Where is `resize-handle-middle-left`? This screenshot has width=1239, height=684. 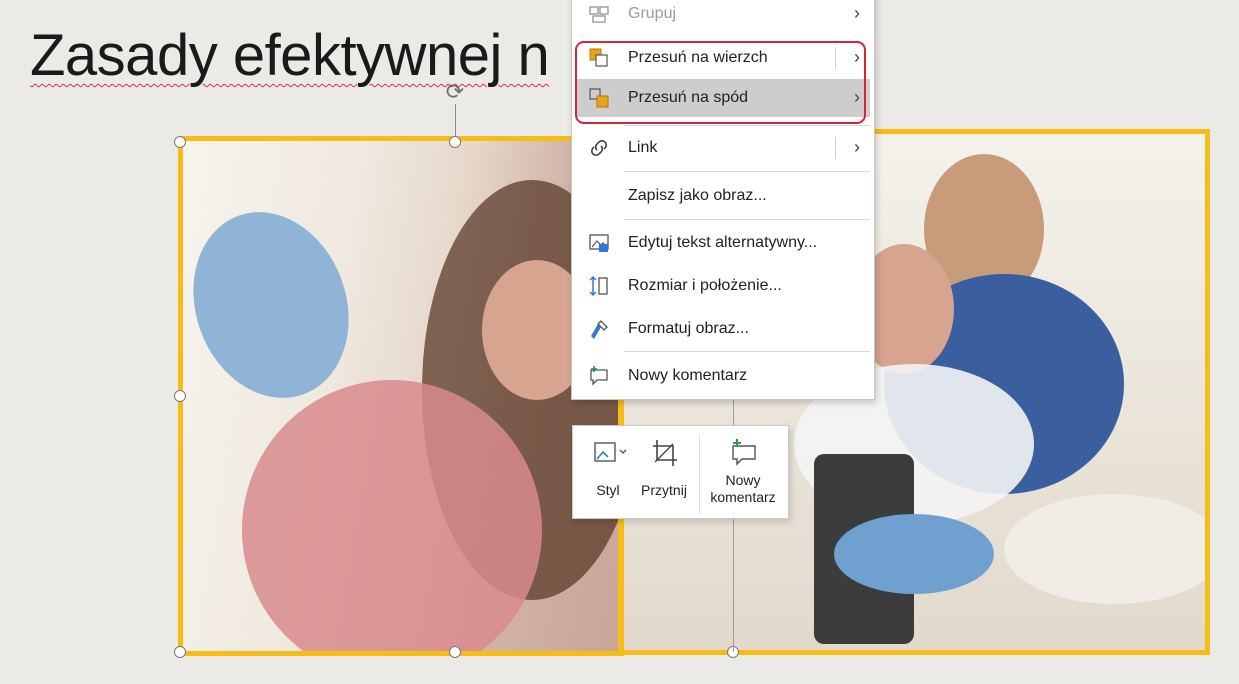
resize-handle-middle-left is located at coordinates (180, 396).